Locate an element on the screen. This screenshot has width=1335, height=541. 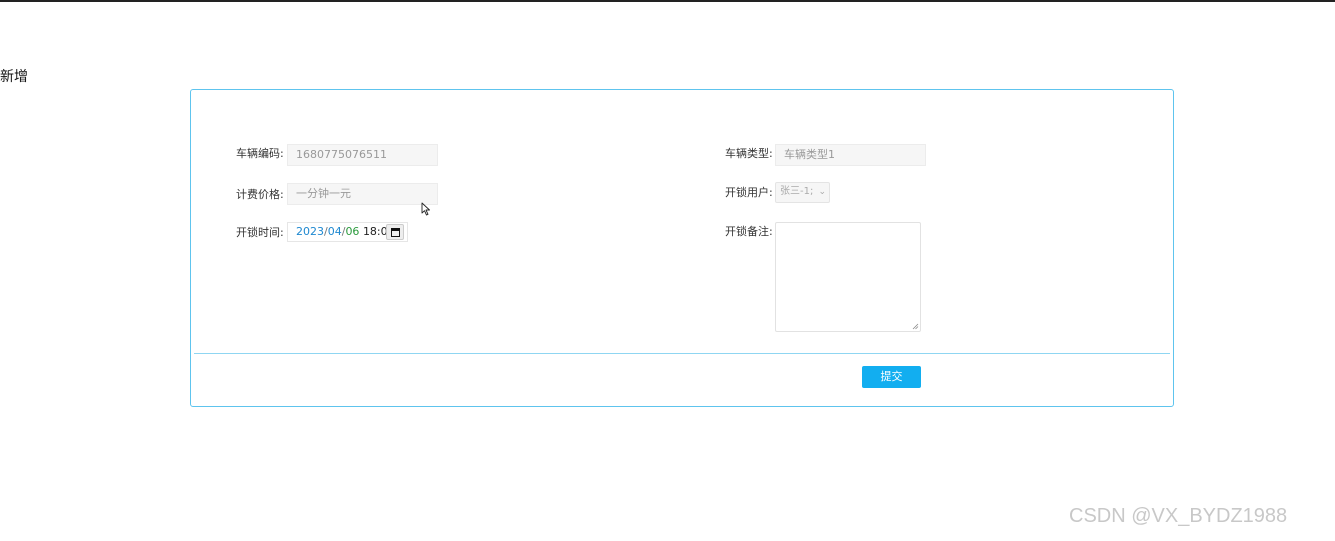
mouse-pointer-icon is located at coordinates (425, 209).